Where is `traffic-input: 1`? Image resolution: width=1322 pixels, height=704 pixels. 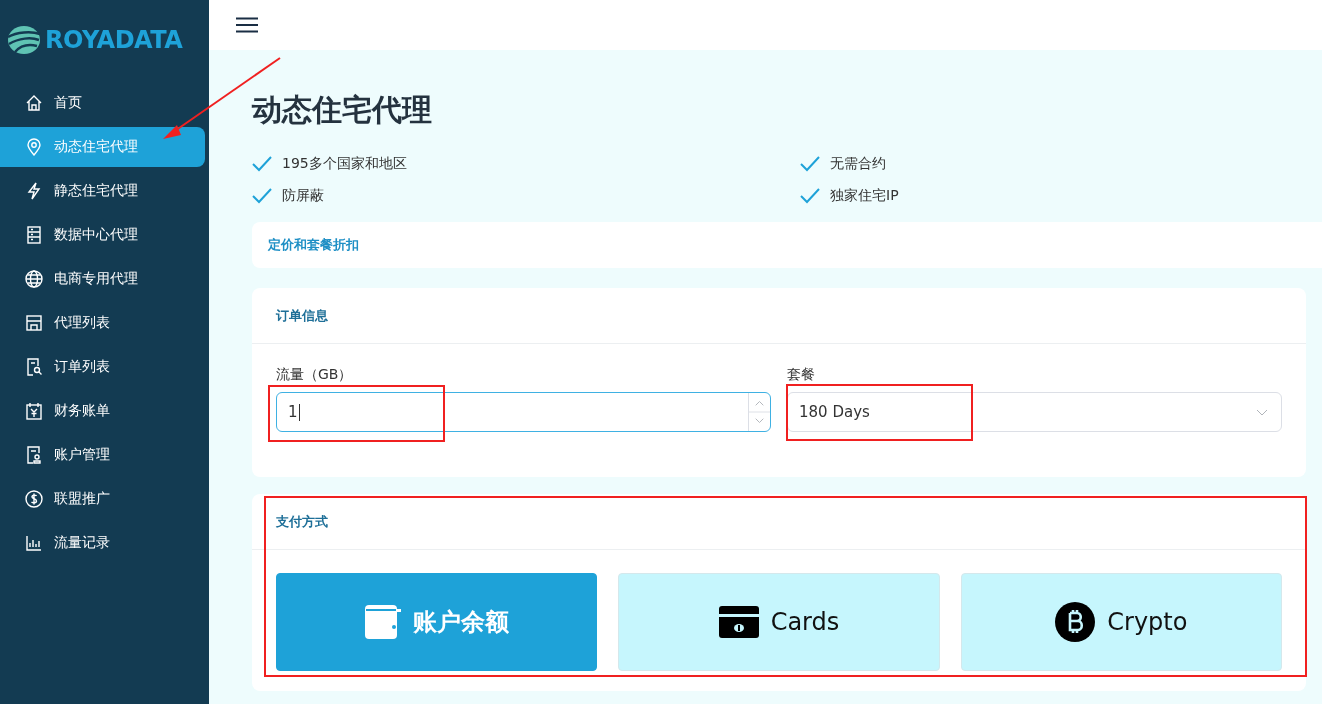
traffic-input: 1 is located at coordinates (523, 412).